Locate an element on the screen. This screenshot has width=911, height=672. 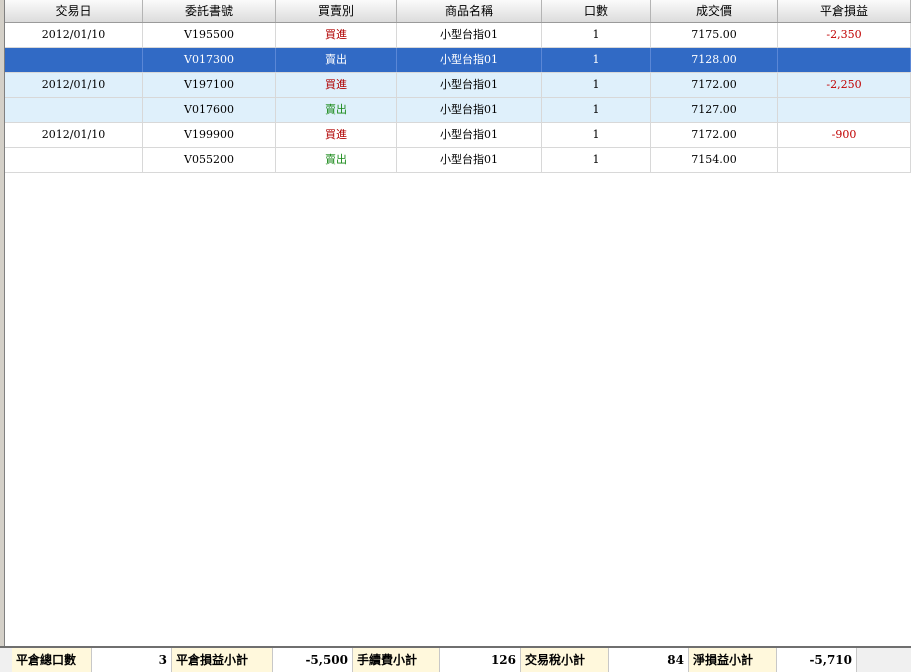
cell-price: 7128.00 is located at coordinates (714, 60).